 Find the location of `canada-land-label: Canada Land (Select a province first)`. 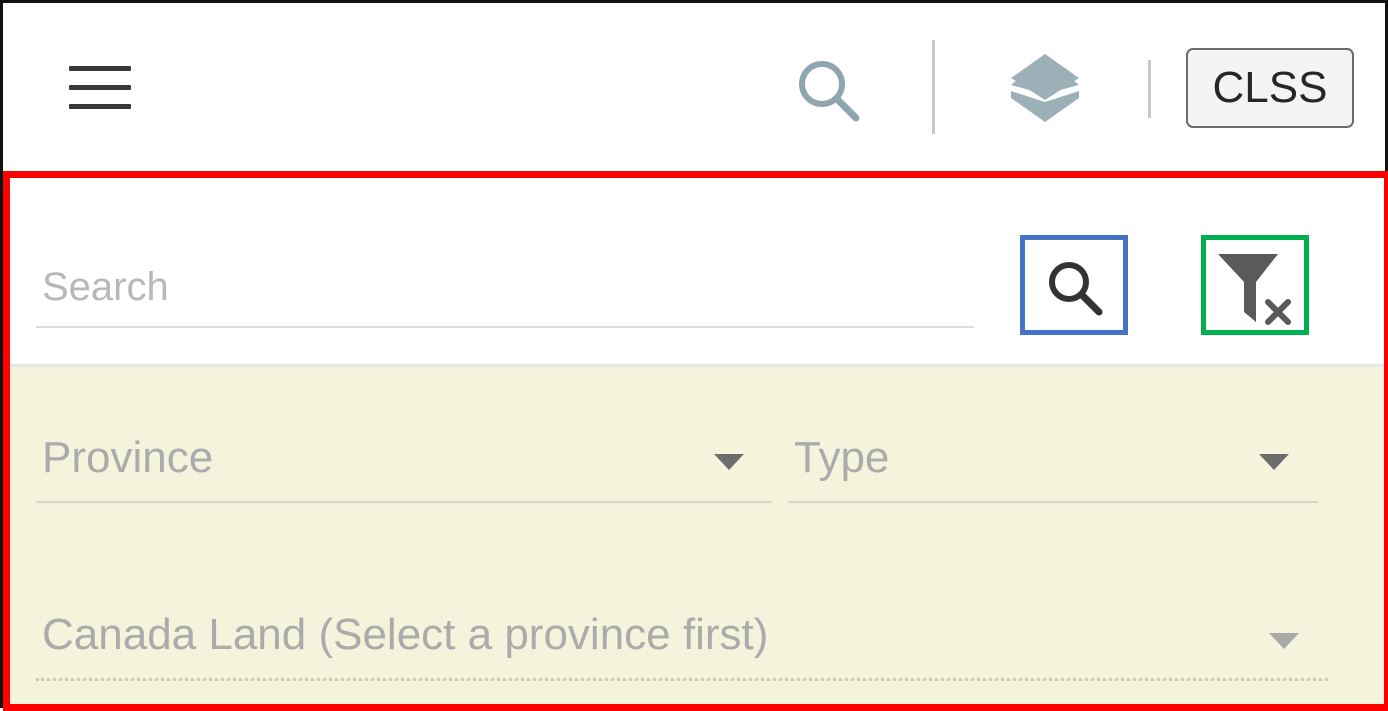

canada-land-label: Canada Land (Select a province first) is located at coordinates (405, 634).